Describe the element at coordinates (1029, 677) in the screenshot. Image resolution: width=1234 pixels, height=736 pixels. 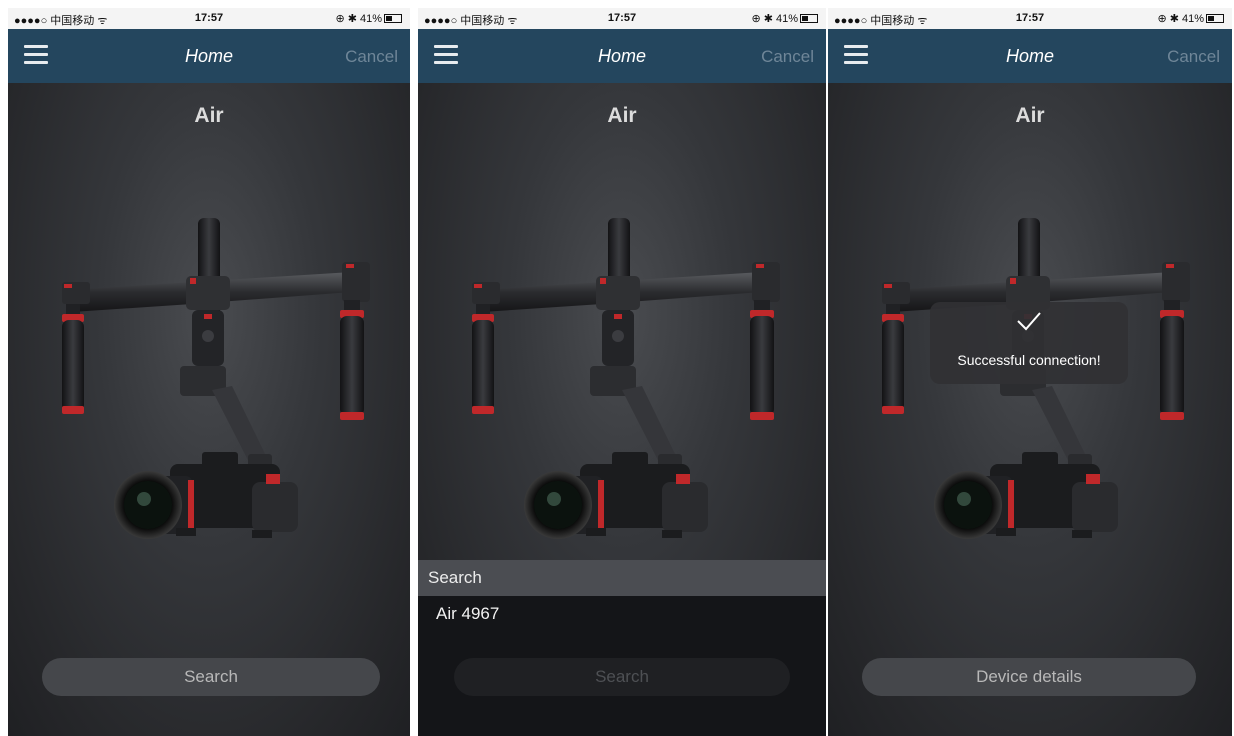
I see `device-details-button: Device details` at that location.